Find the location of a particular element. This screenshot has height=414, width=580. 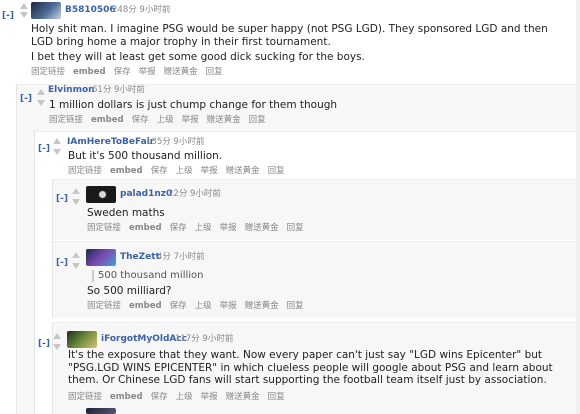

comment-meta: 117分 9小时前 is located at coordinates (204, 339).